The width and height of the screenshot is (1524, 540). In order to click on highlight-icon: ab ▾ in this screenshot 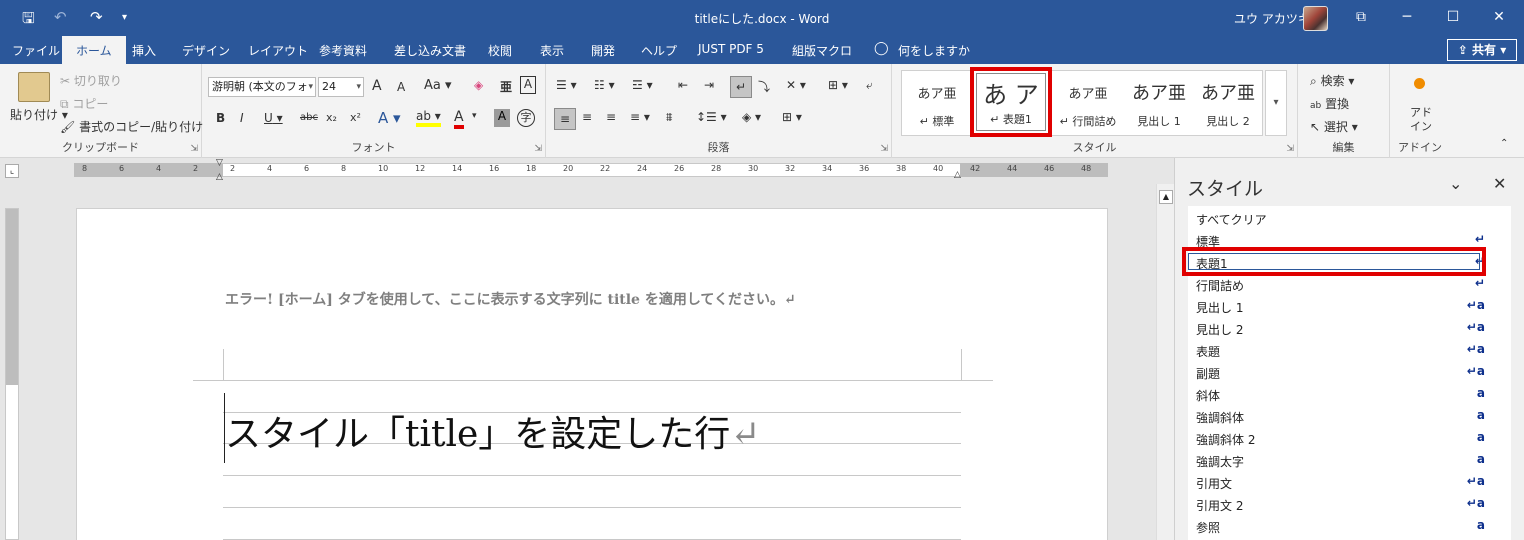, I will do `click(428, 118)`.